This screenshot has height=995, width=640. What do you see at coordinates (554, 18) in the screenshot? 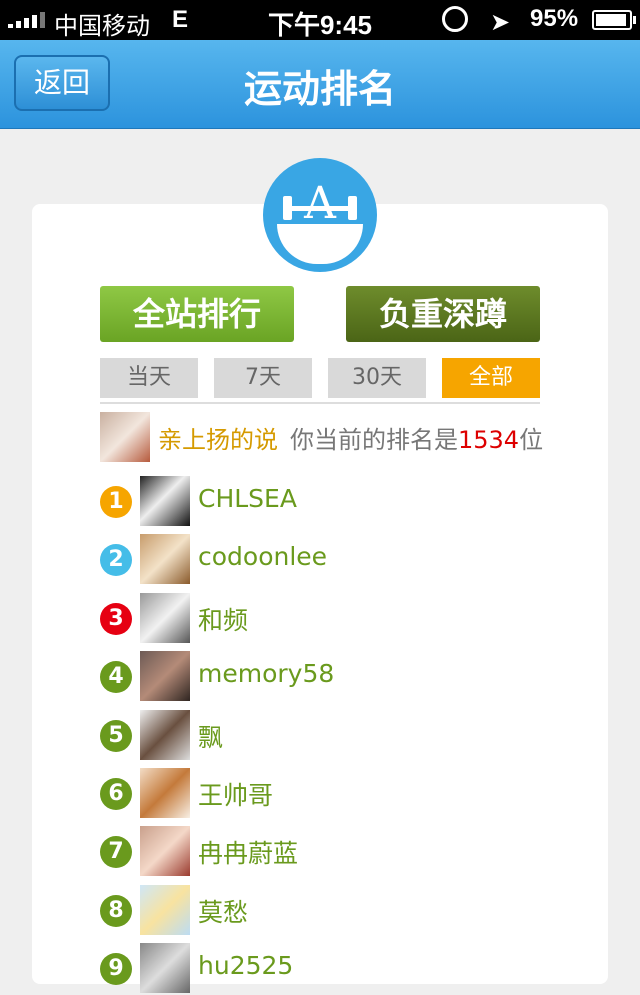
I see `battery-percent: 95%` at bounding box center [554, 18].